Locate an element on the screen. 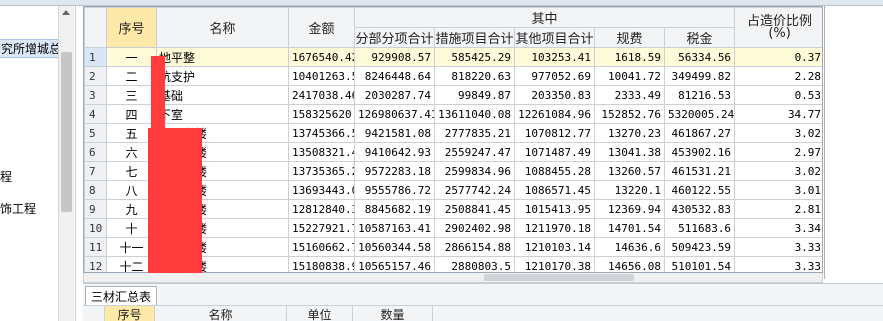 The image size is (883, 321). cell-sub-total: 10560344.58 is located at coordinates (394, 247).